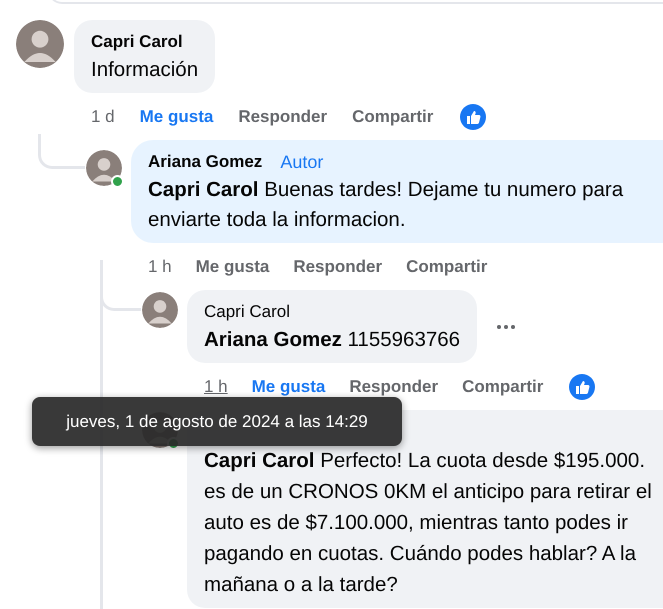 Image resolution: width=663 pixels, height=609 pixels. Describe the element at coordinates (332, 340) in the screenshot. I see `comment-text: Ariana Gomez 1155963766` at that location.